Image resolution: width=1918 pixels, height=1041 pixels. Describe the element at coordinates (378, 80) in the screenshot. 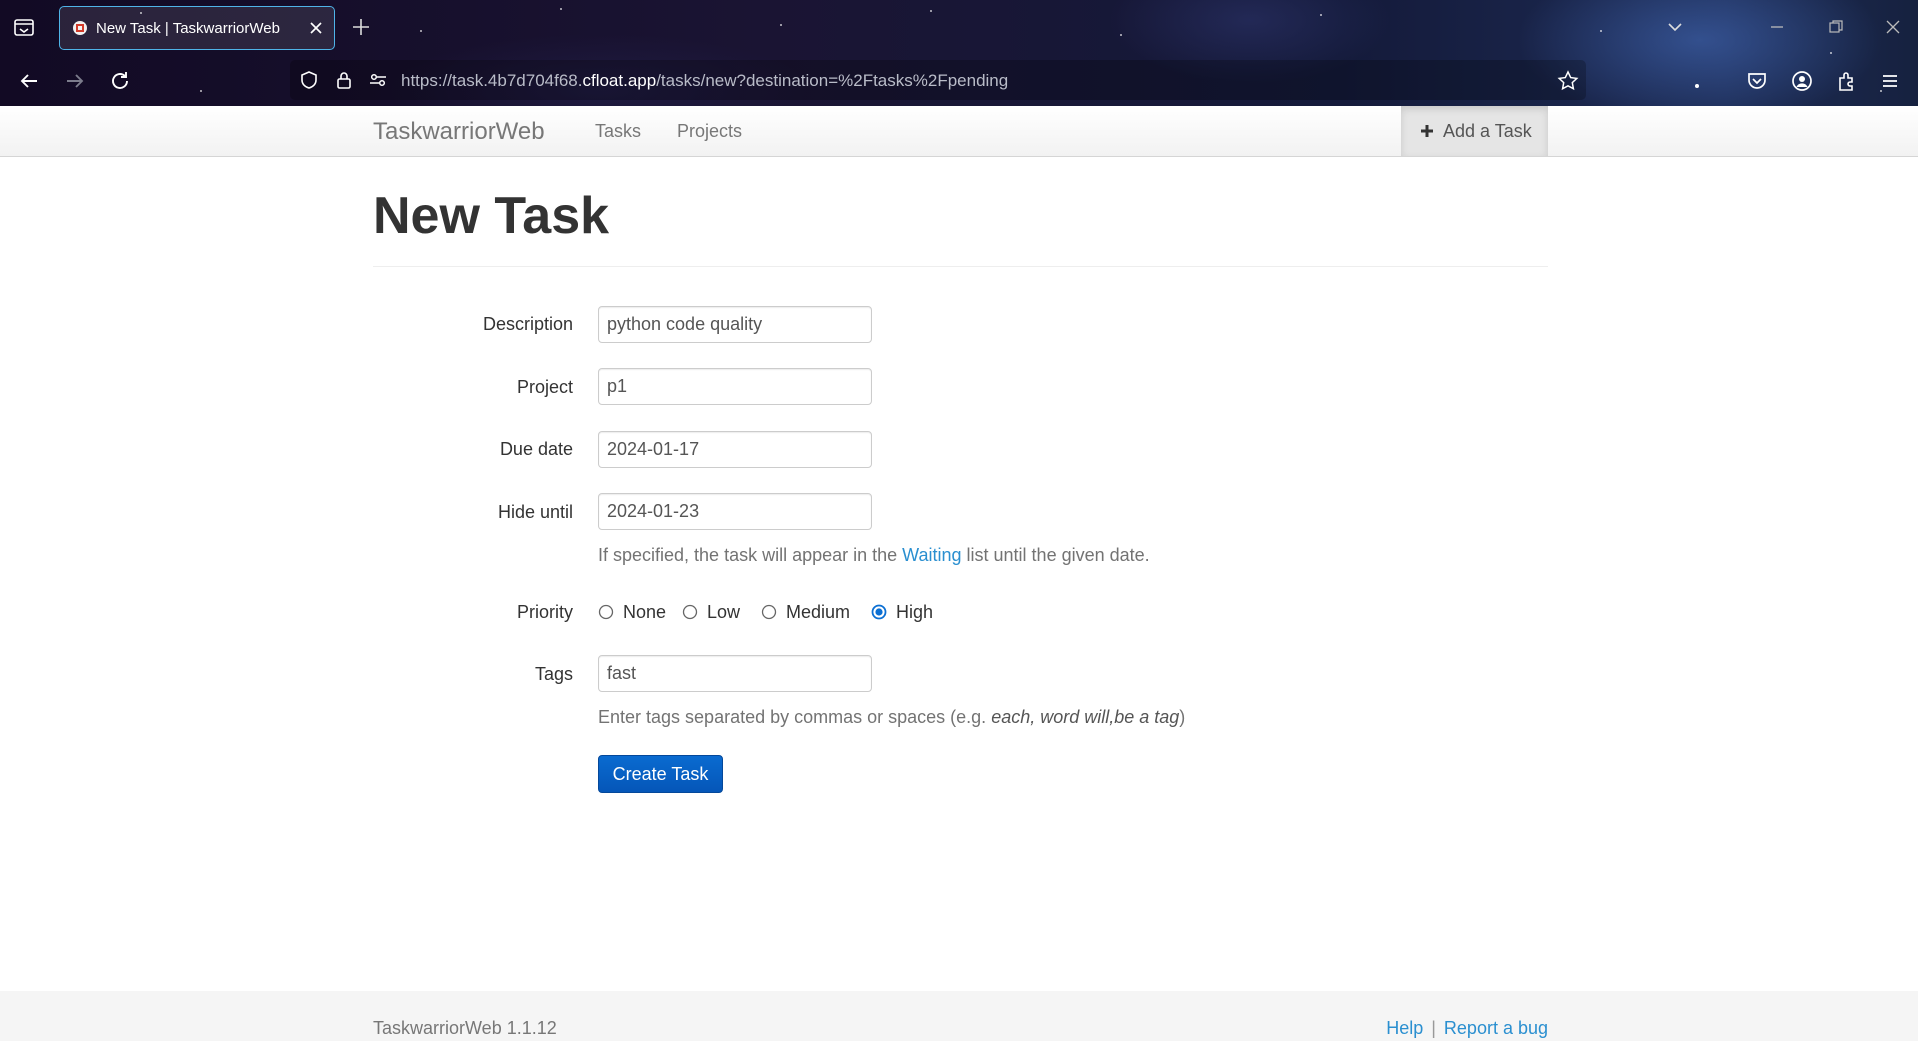

I see `site-permissions-icon` at that location.